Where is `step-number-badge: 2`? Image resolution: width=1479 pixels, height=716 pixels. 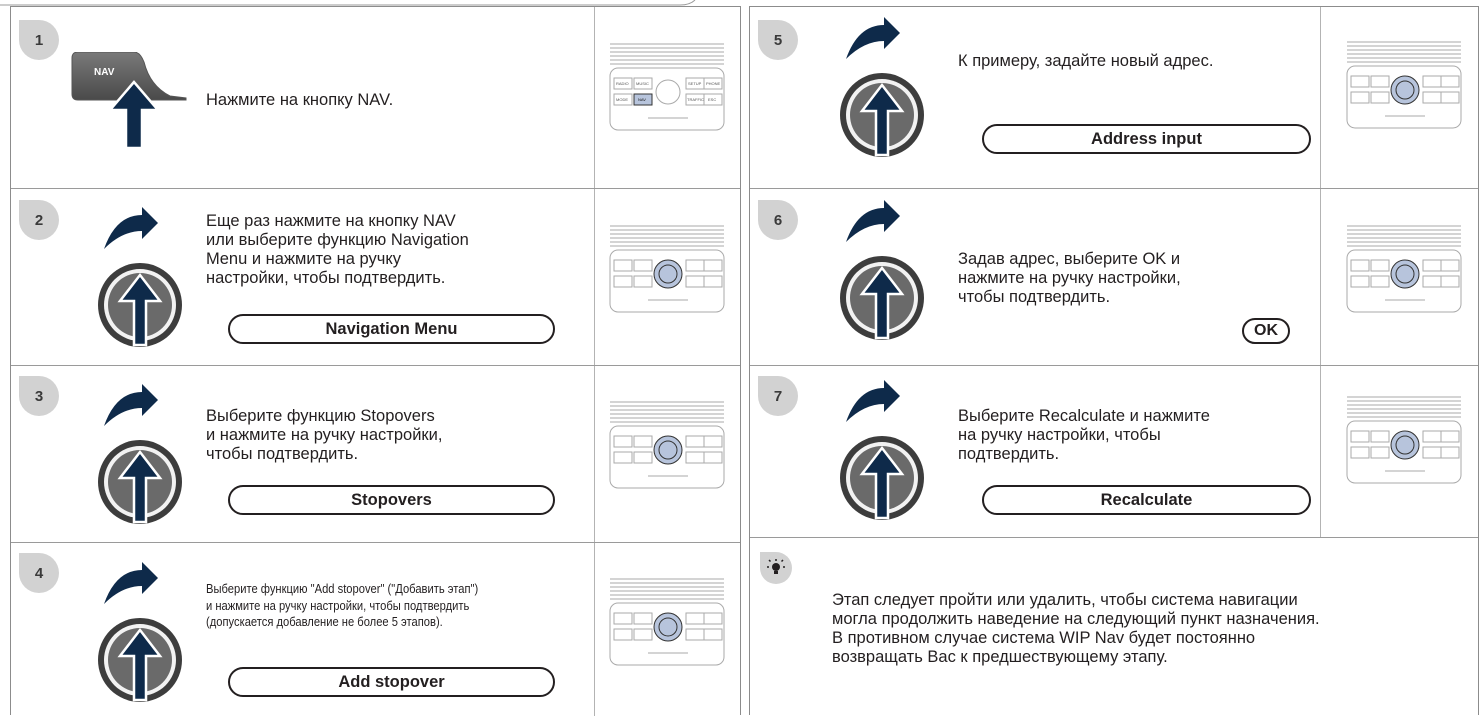
step-number-badge: 2 is located at coordinates (39, 220).